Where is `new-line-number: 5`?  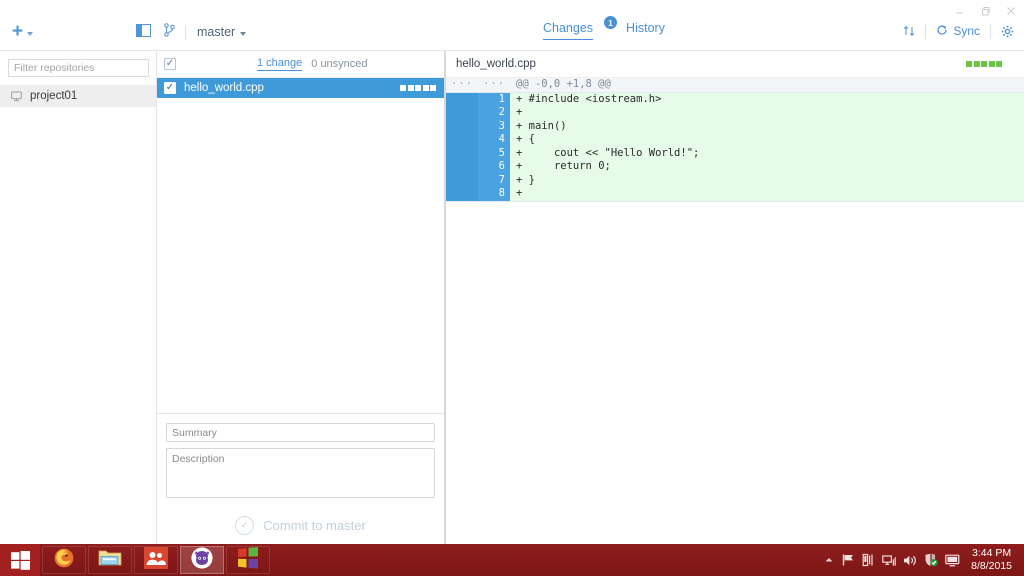 new-line-number: 5 is located at coordinates (494, 153).